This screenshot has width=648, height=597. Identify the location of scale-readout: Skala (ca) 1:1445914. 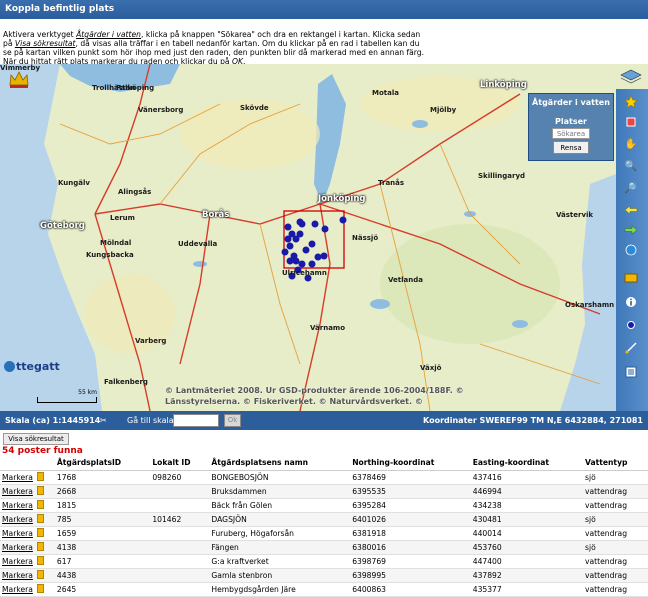
(53, 420).